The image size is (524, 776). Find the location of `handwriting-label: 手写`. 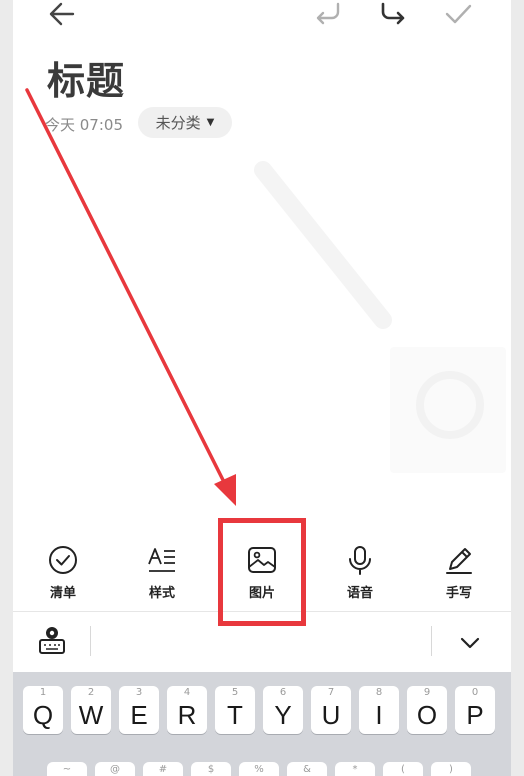

handwriting-label: 手写 is located at coordinates (458, 593).